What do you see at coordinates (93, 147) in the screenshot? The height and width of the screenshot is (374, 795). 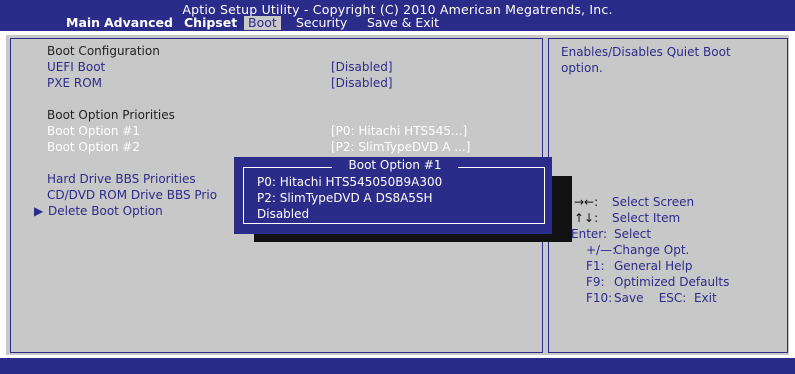 I see `boot-option-2-label: Boot Option #2` at bounding box center [93, 147].